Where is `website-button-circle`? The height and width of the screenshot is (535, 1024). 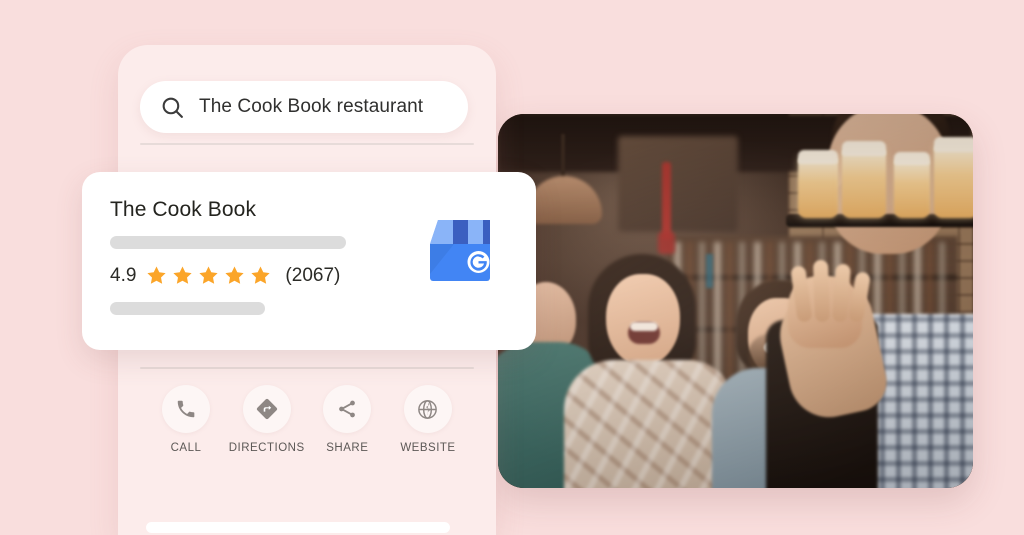 website-button-circle is located at coordinates (427, 409).